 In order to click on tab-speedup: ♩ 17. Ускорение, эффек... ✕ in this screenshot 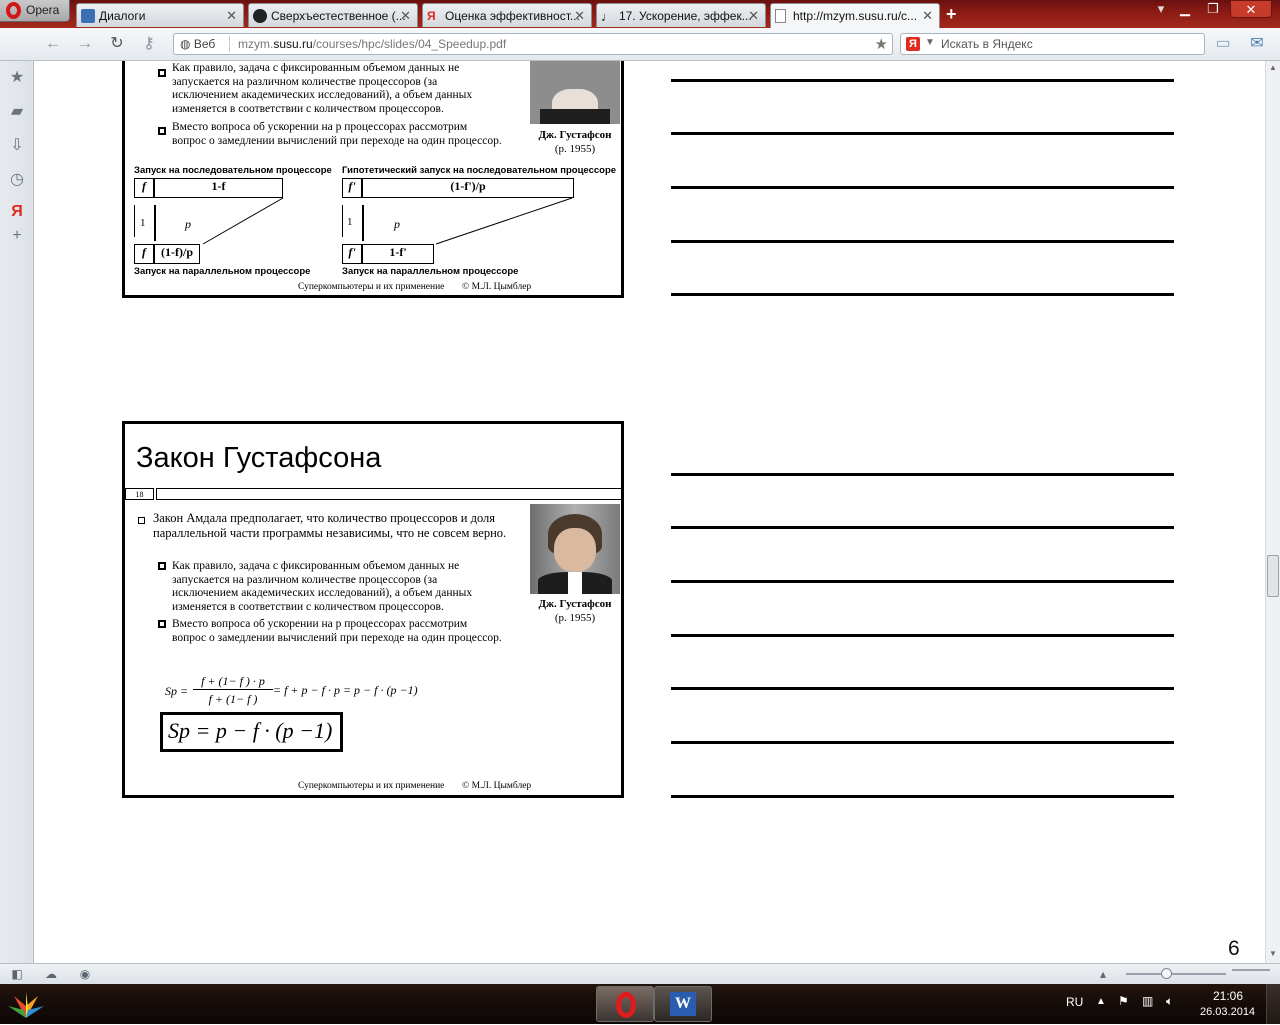, I will do `click(681, 15)`.